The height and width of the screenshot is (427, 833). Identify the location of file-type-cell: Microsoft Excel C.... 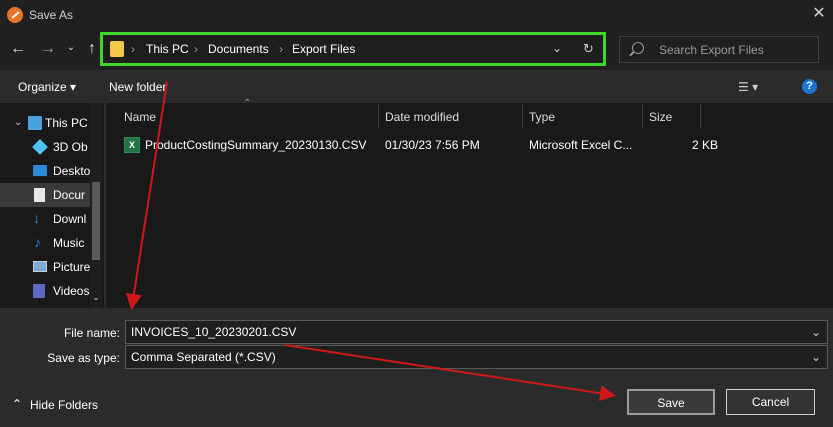
(581, 145).